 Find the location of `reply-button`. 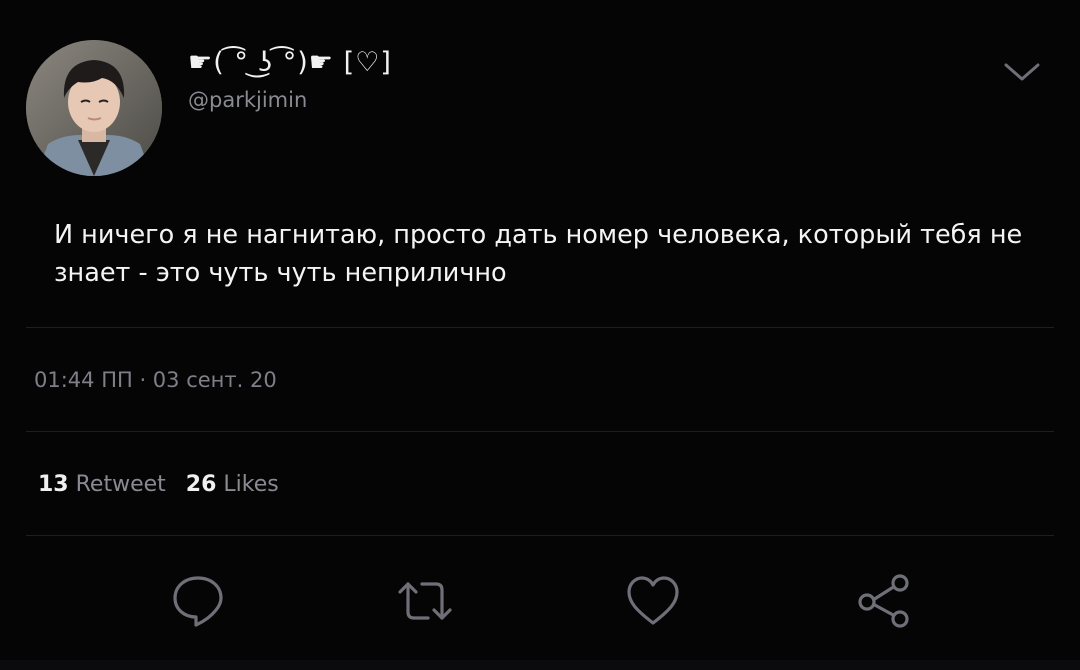

reply-button is located at coordinates (198, 601).